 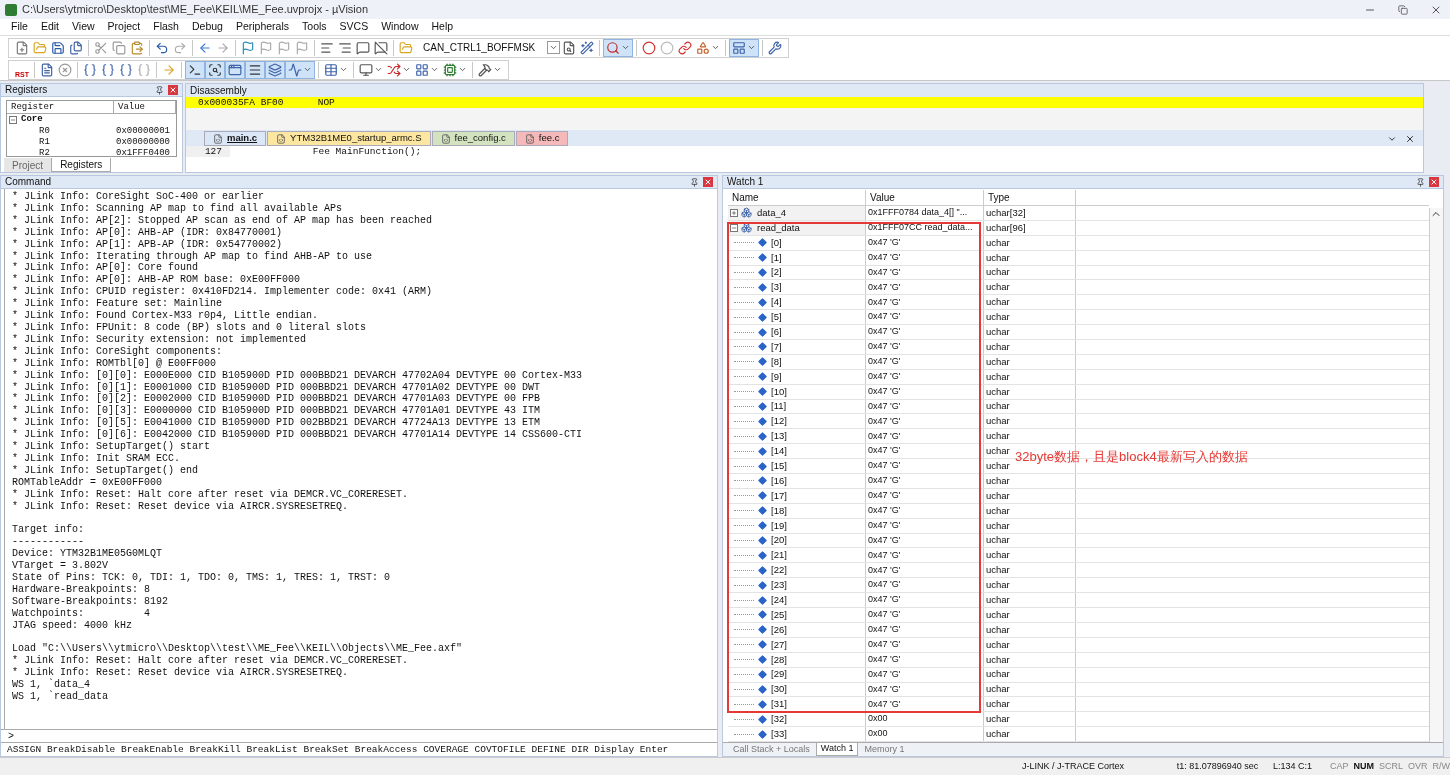 I want to click on menu-item: Help, so click(x=442, y=27).